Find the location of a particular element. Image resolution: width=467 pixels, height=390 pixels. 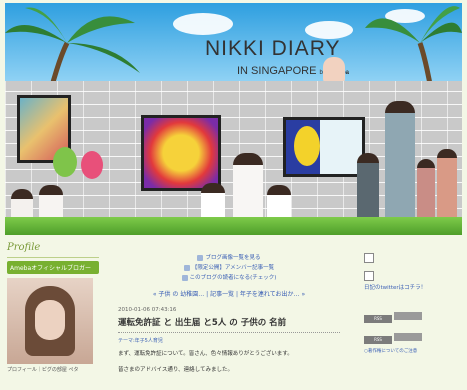

official-blogger-badge: Amebaオフィシャルブロガー is located at coordinates (53, 267).